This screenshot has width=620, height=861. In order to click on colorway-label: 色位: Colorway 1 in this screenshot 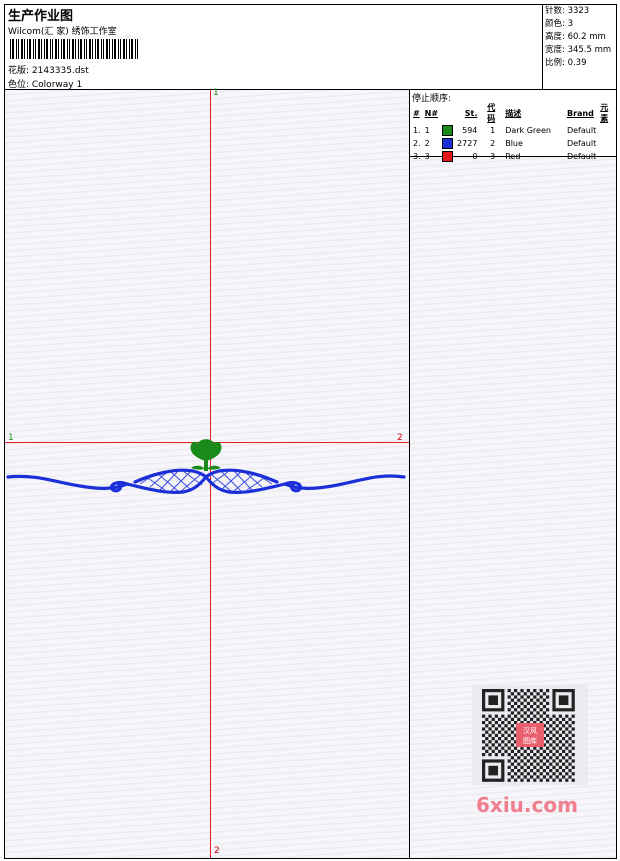, I will do `click(45, 85)`.